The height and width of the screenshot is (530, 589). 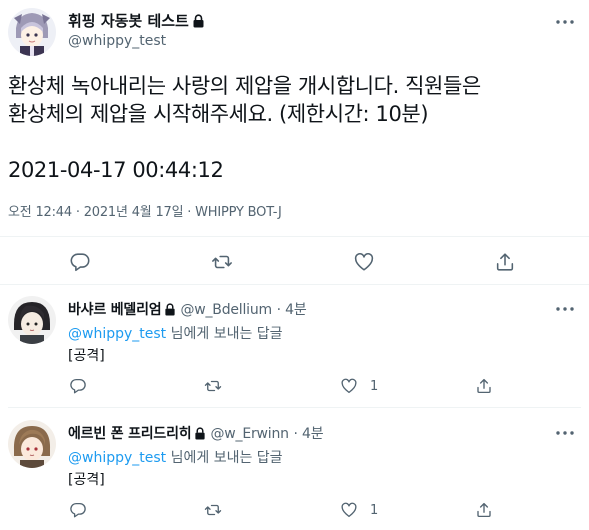 What do you see at coordinates (32, 32) in the screenshot?
I see `author-avatar` at bounding box center [32, 32].